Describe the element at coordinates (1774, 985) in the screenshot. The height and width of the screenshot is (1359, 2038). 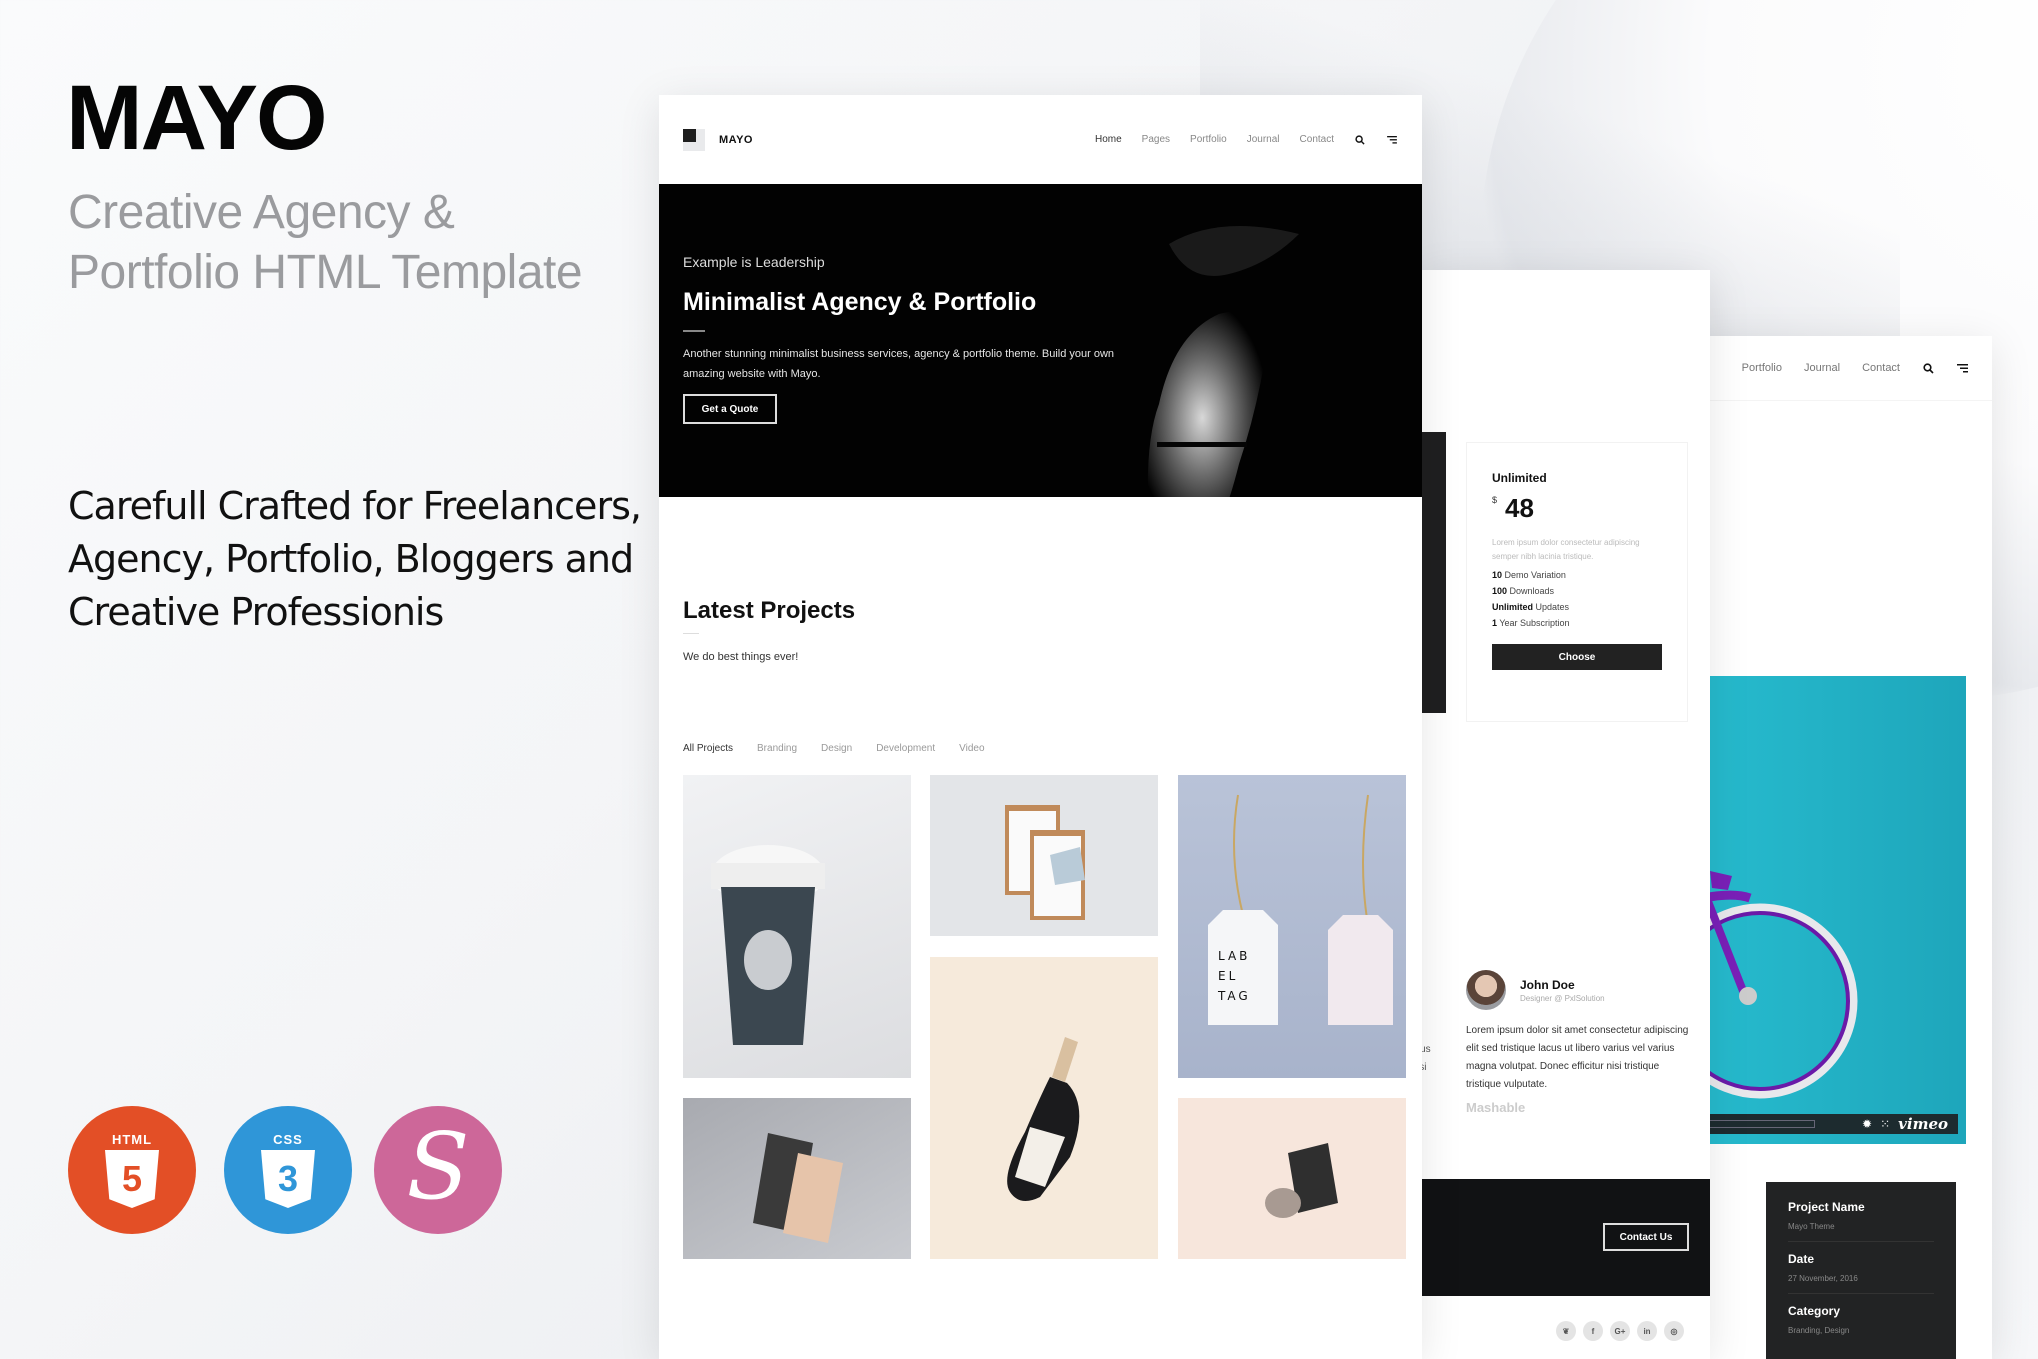
I see `bicycle-image` at that location.